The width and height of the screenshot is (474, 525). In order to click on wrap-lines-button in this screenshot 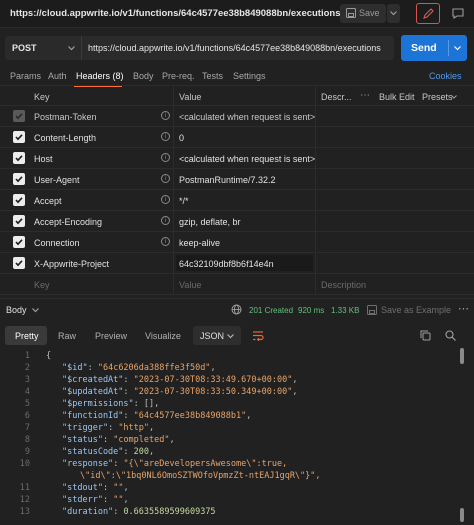, I will do `click(258, 335)`.